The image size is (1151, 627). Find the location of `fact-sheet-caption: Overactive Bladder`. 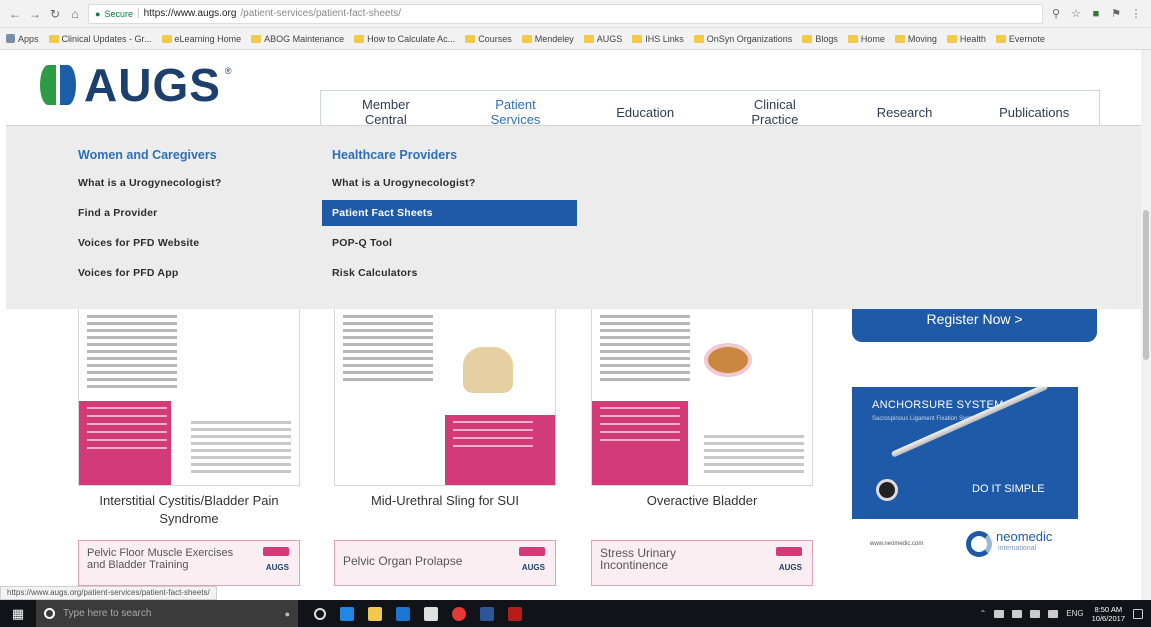

fact-sheet-caption: Overactive Bladder is located at coordinates (702, 501).